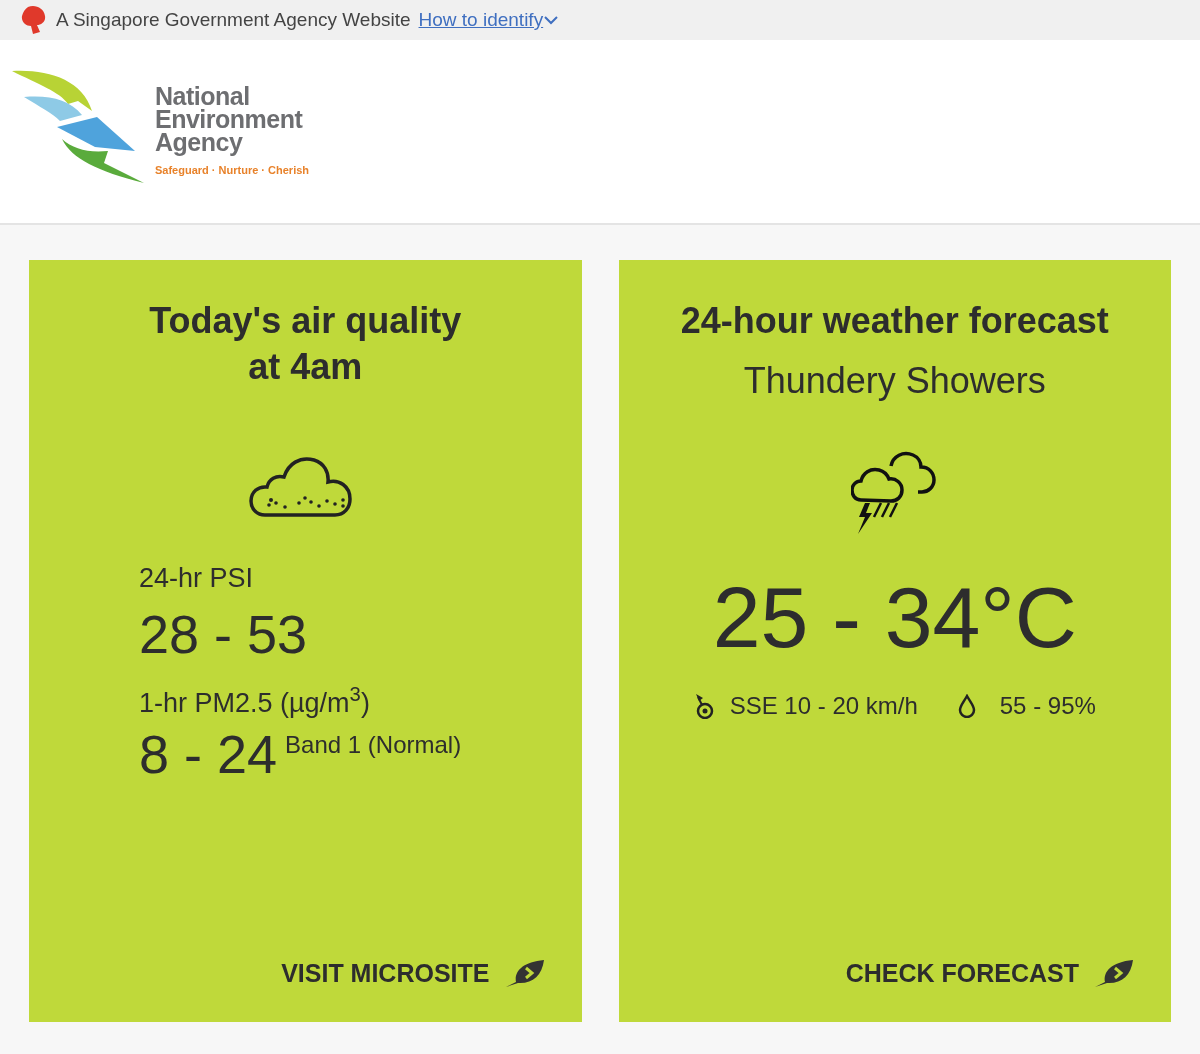  Describe the element at coordinates (199, 142) in the screenshot. I see `logo-wordmark-line: Agency` at that location.